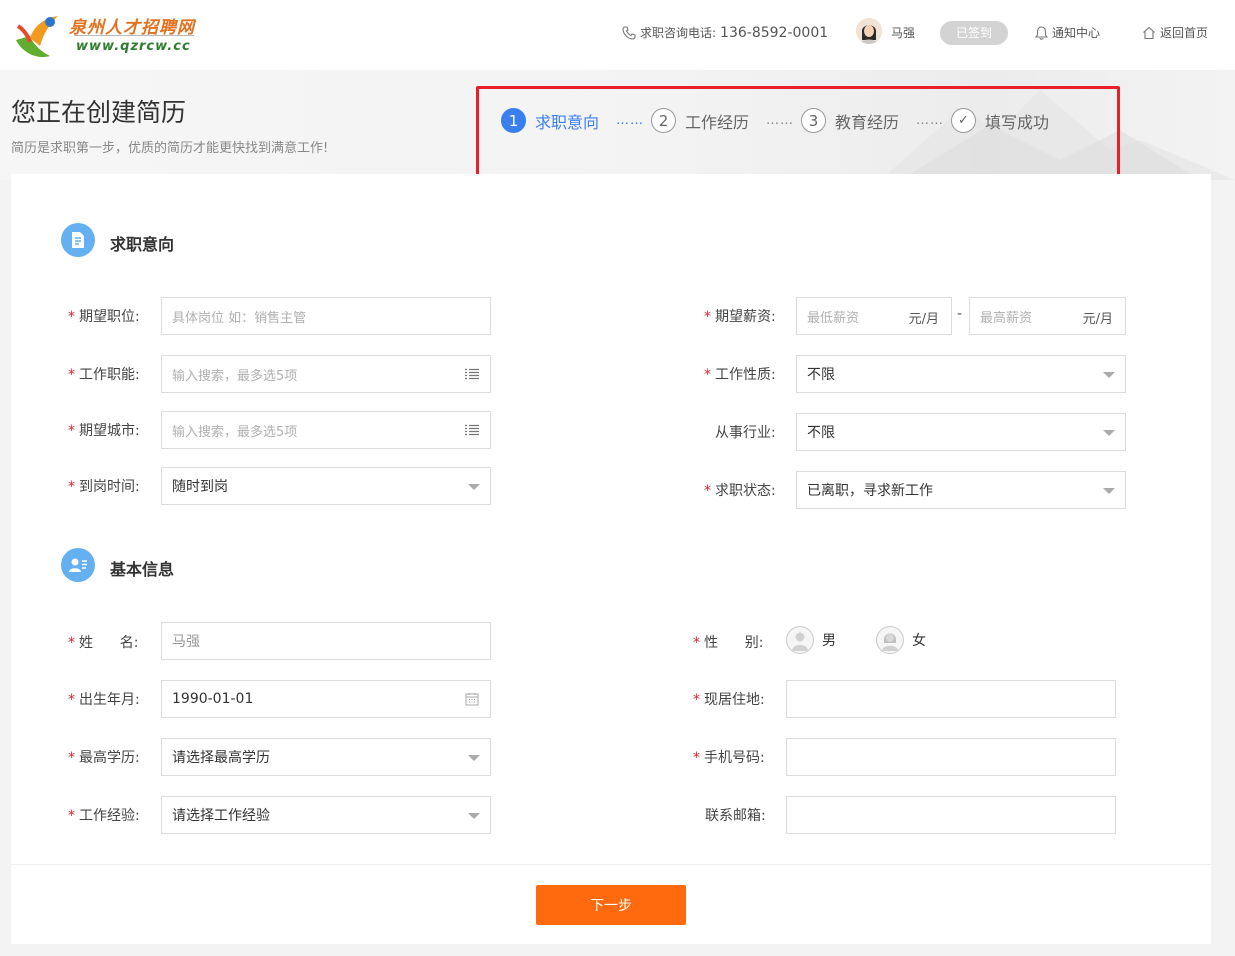 The width and height of the screenshot is (1235, 956). What do you see at coordinates (104, 816) in the screenshot?
I see `experience-label: * 工作经验:` at bounding box center [104, 816].